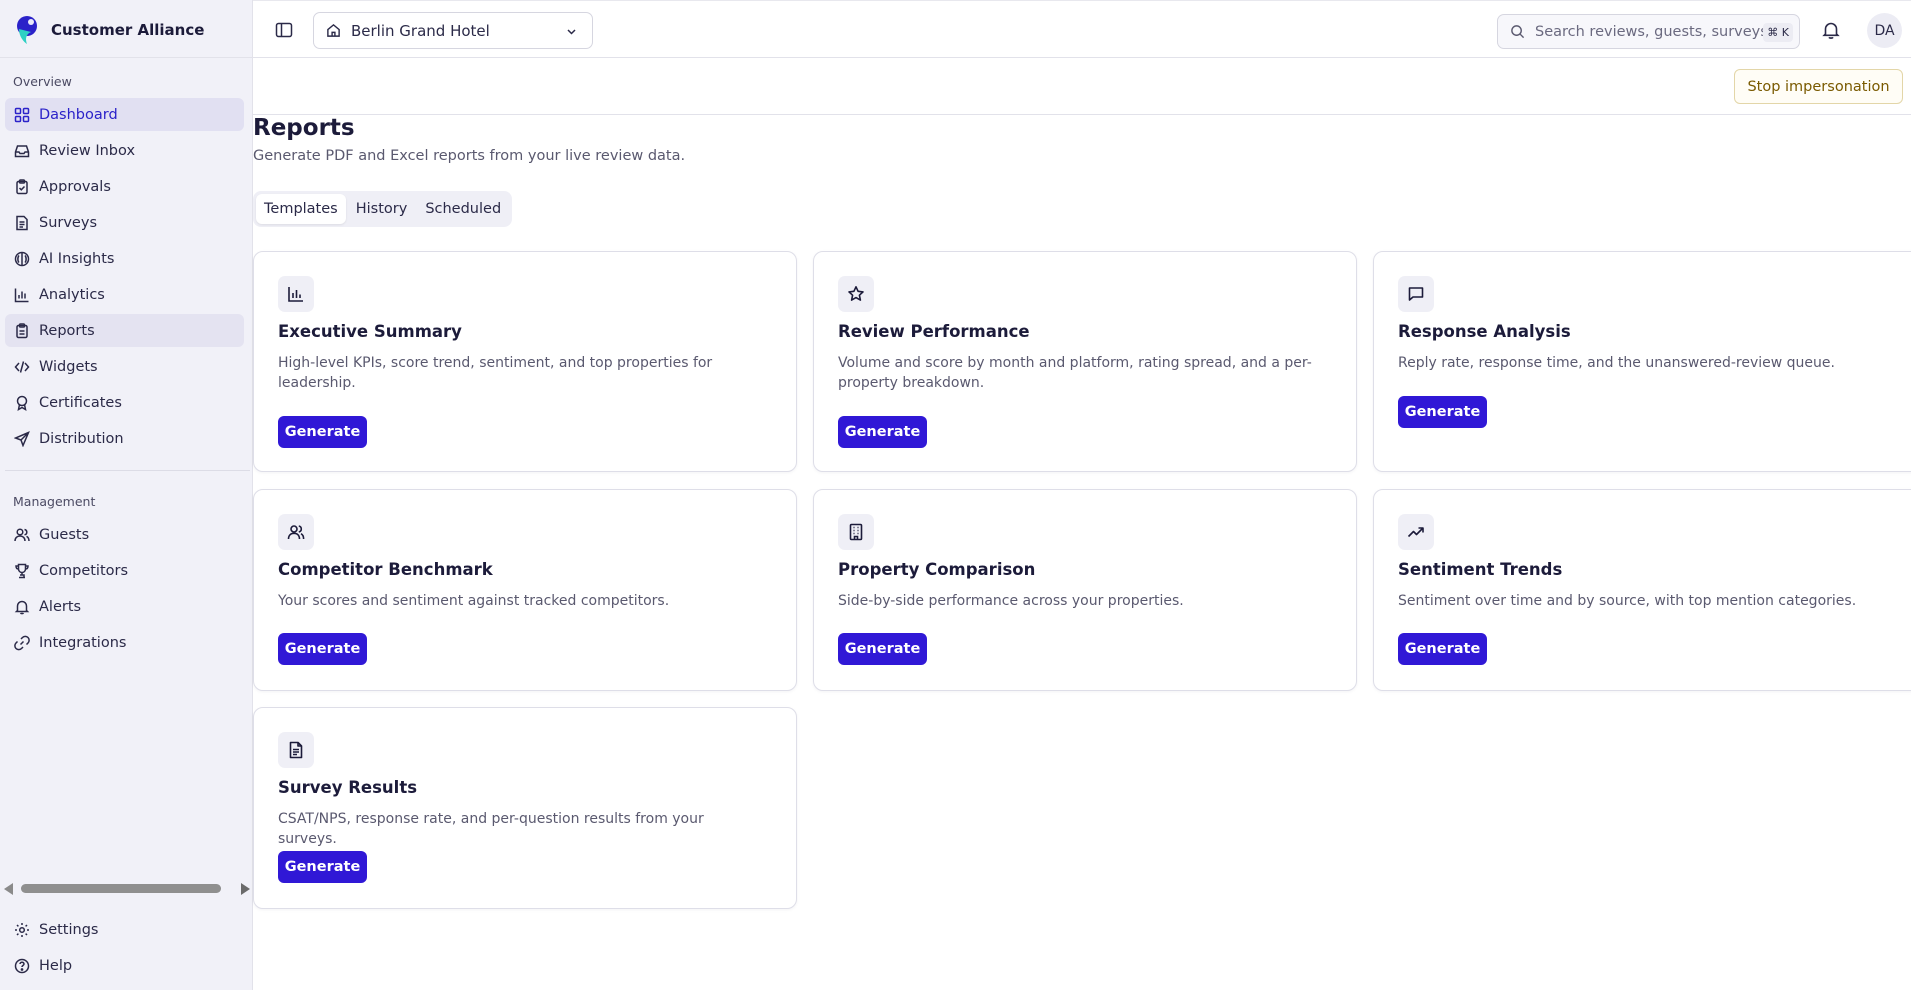  What do you see at coordinates (296, 750) in the screenshot?
I see `file-text-icon` at bounding box center [296, 750].